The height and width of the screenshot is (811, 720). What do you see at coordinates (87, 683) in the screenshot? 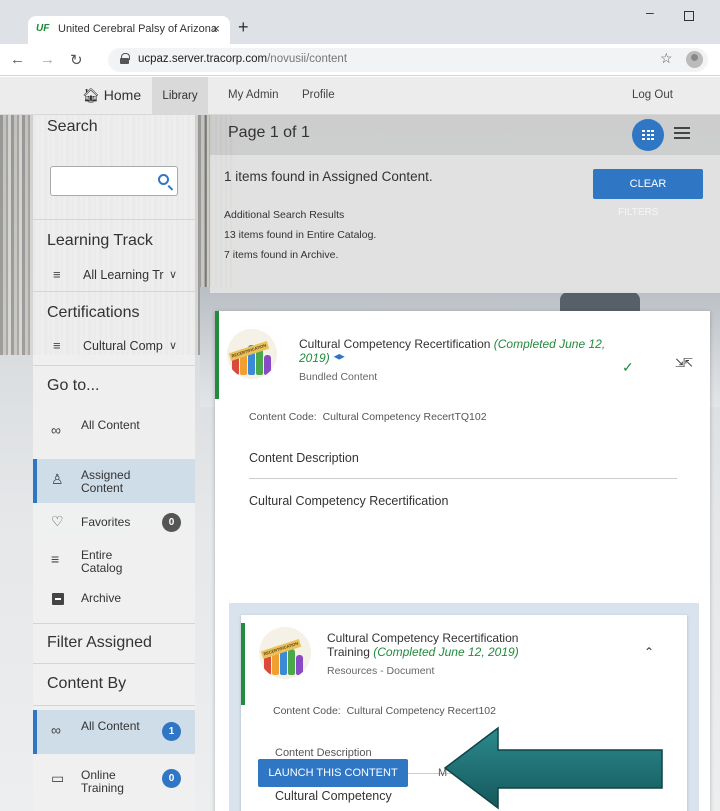
I see `filter-title-2: Content By` at bounding box center [87, 683].